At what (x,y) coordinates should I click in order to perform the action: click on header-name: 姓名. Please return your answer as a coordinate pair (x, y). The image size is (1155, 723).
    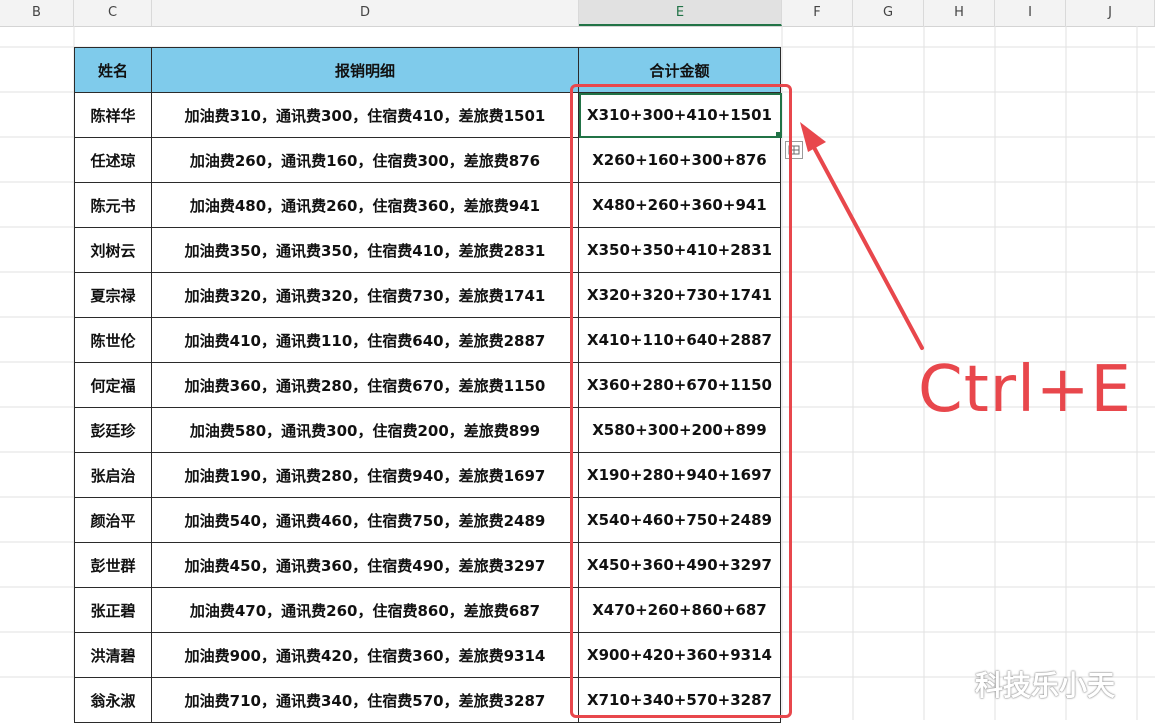
    Looking at the image, I should click on (113, 70).